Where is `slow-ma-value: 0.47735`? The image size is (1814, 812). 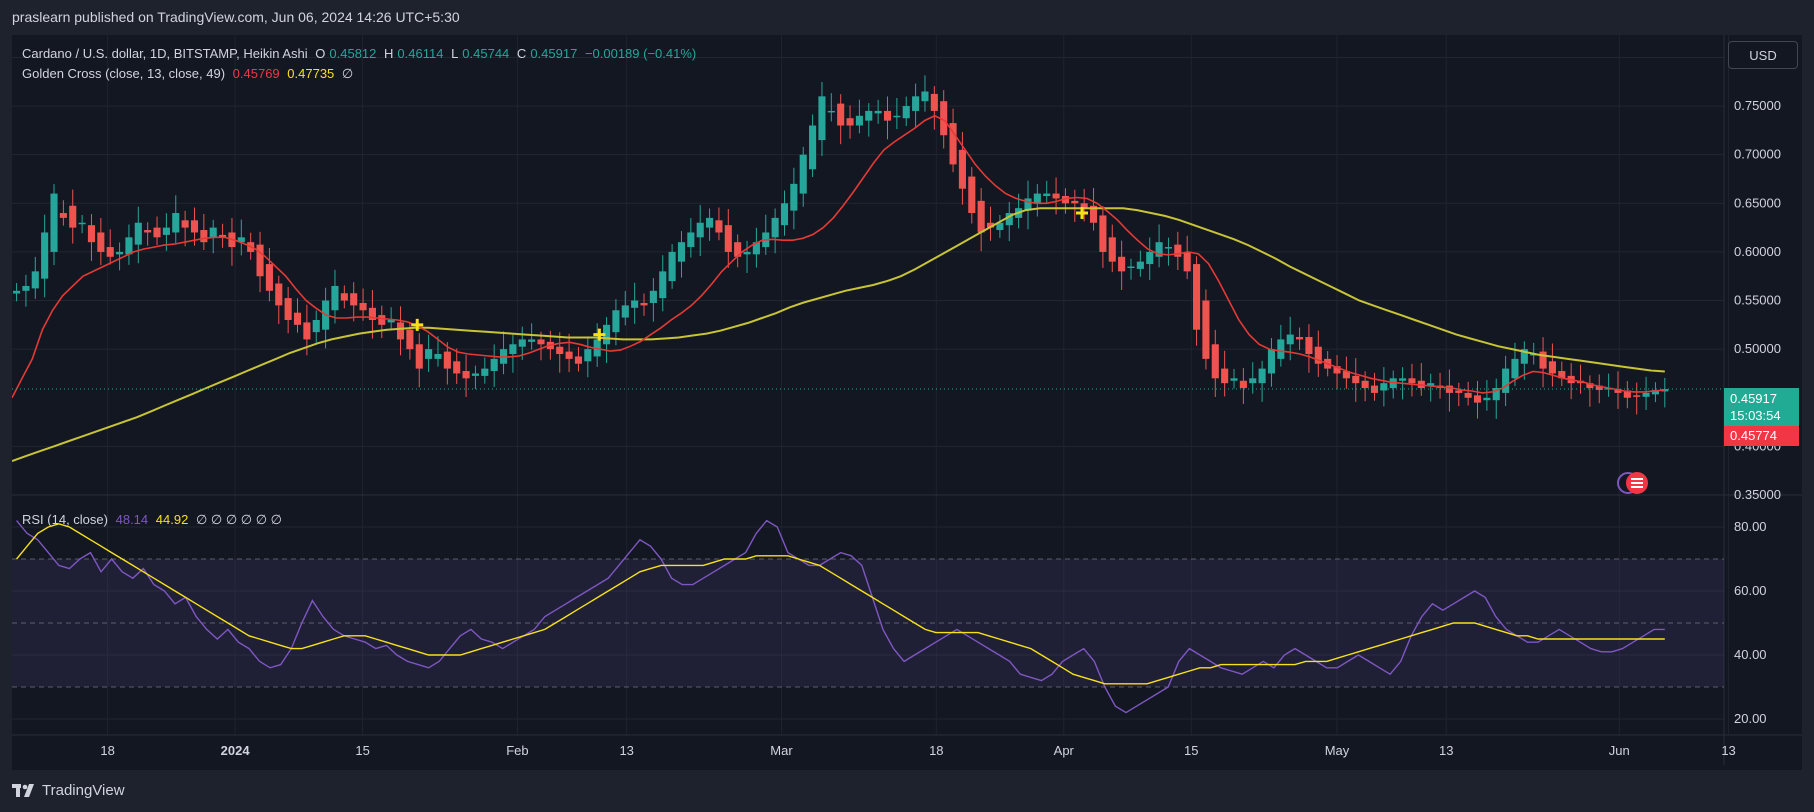
slow-ma-value: 0.47735 is located at coordinates (311, 73).